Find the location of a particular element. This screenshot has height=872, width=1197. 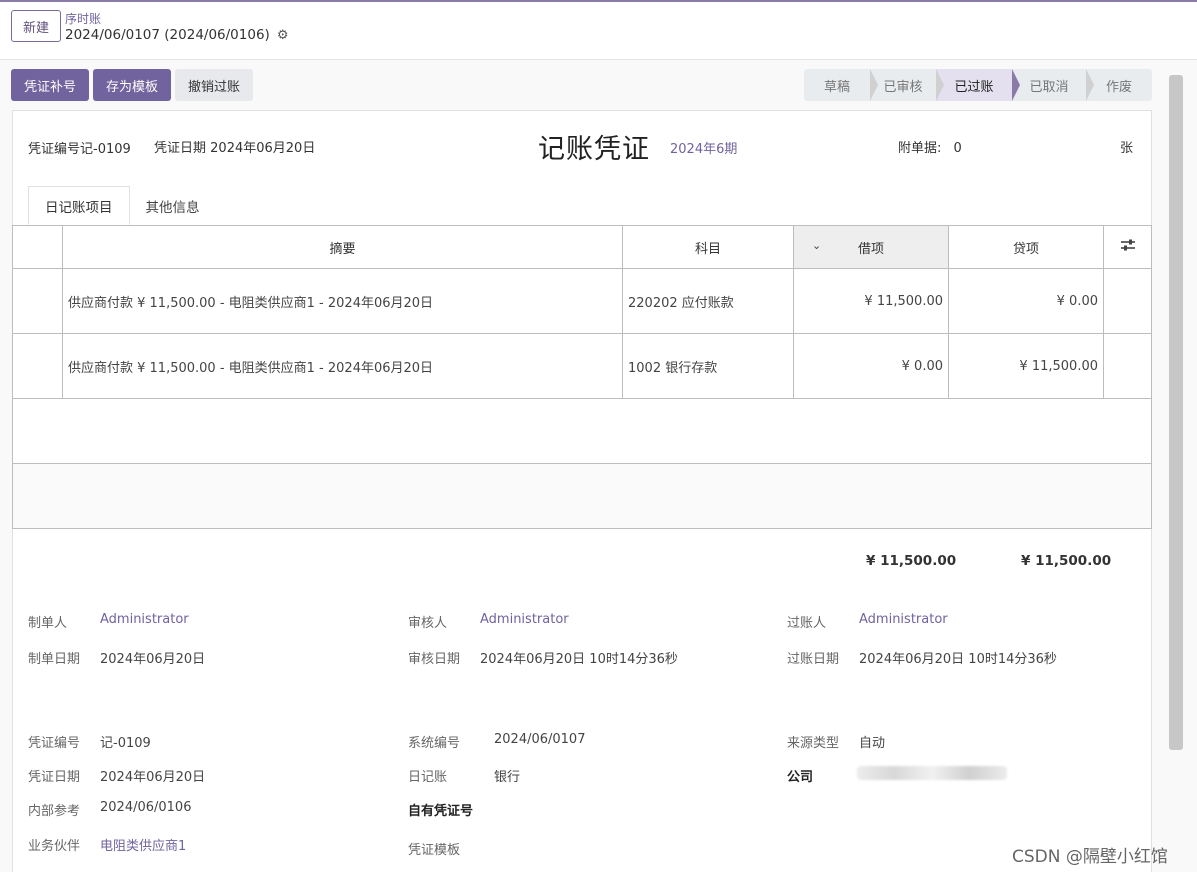

column-header-memo: 摘要 is located at coordinates (342, 247).